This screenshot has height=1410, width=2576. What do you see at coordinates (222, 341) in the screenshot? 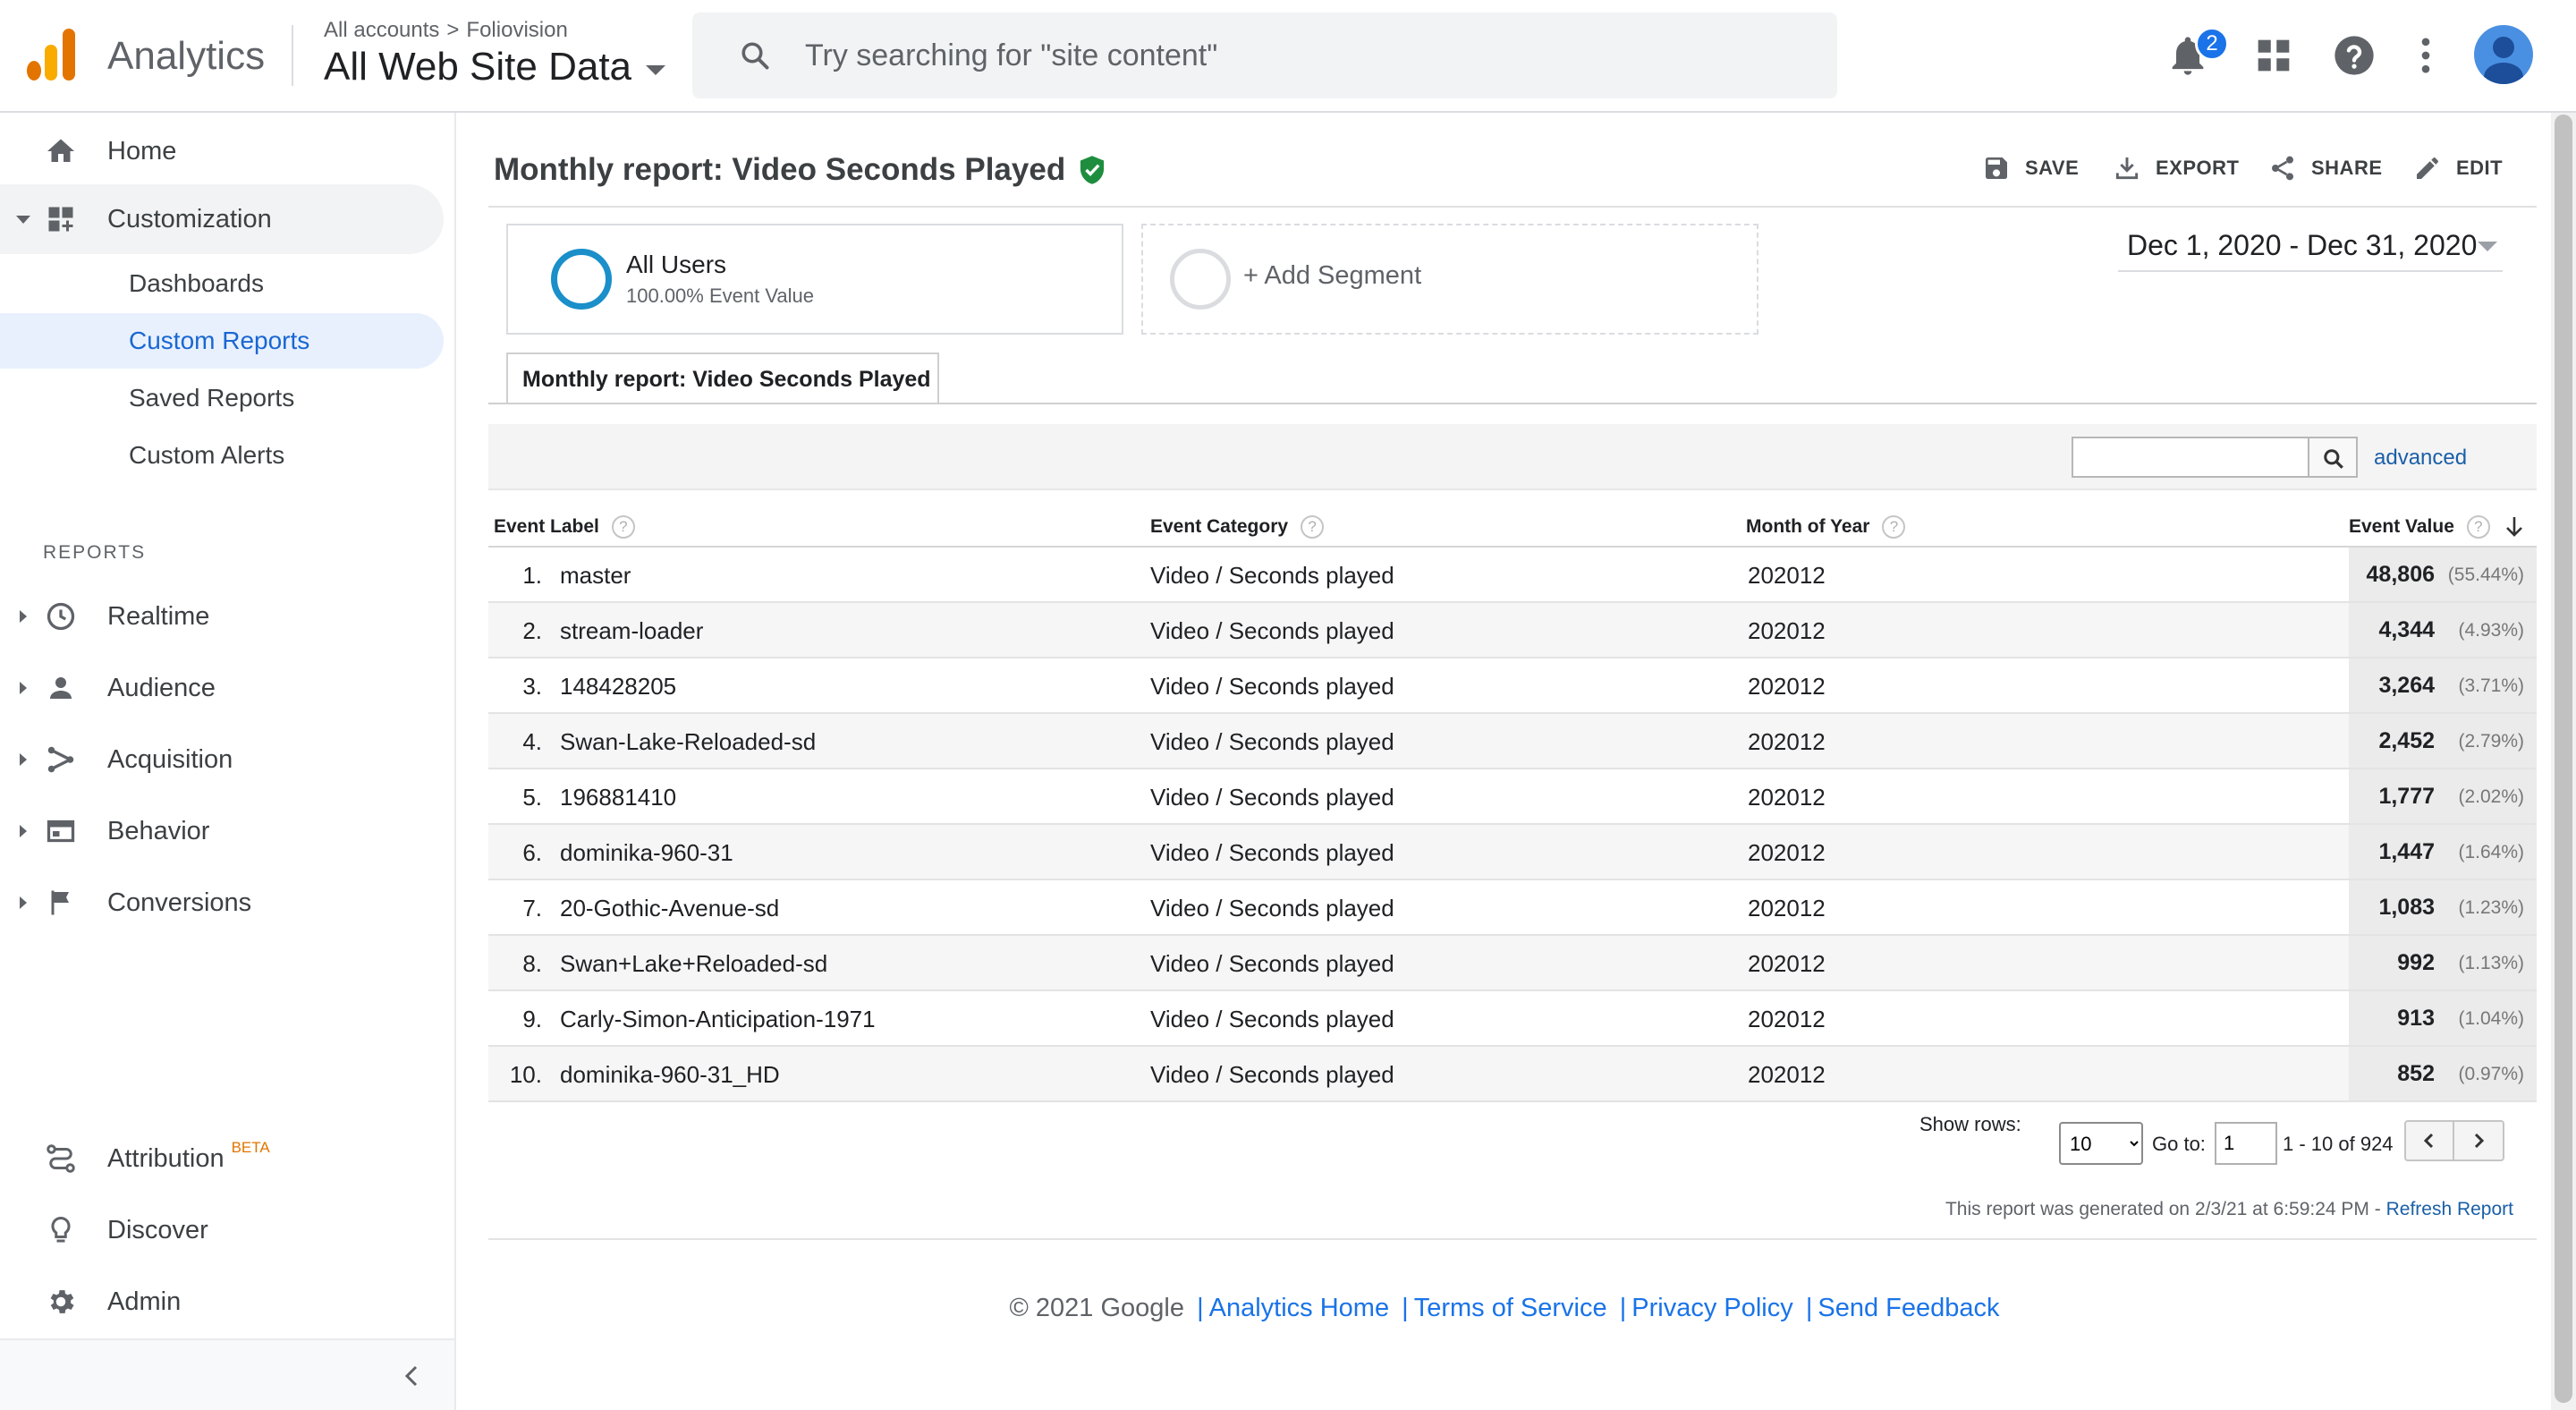
I see `sidebar-subitem-custom-reports: Custom Reports` at bounding box center [222, 341].